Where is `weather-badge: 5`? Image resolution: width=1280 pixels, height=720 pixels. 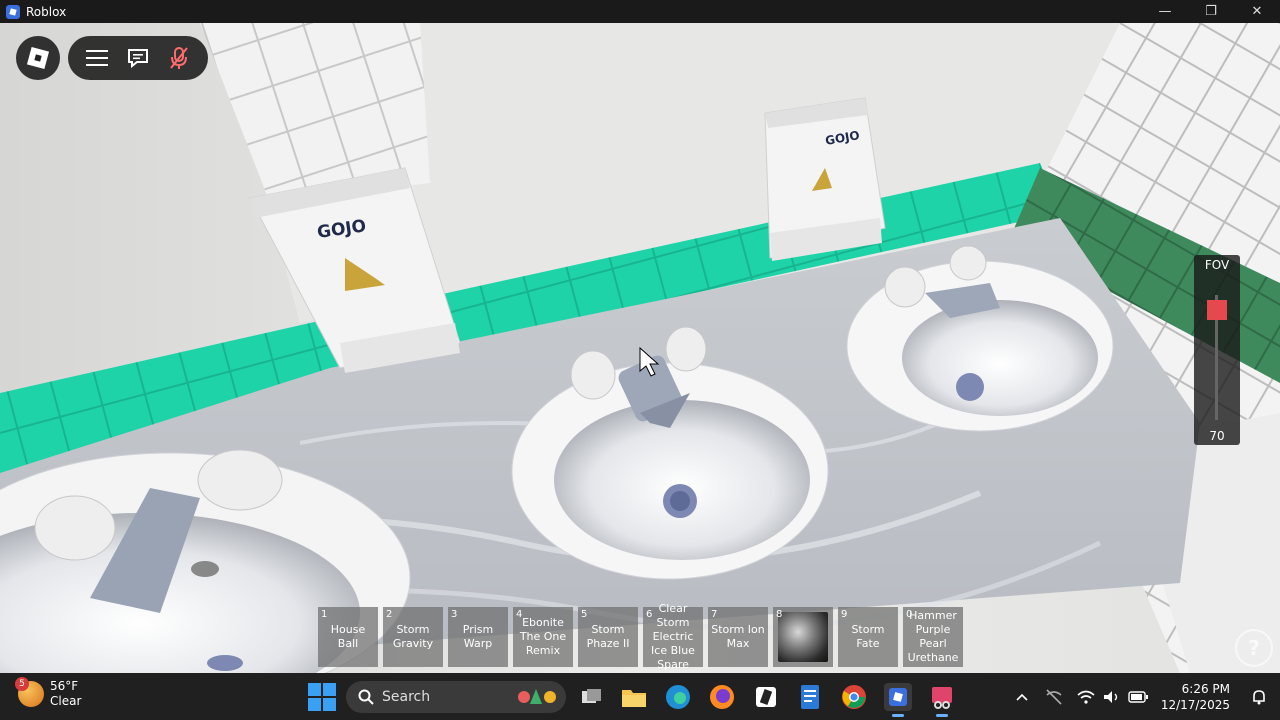
weather-badge: 5 is located at coordinates (22, 684).